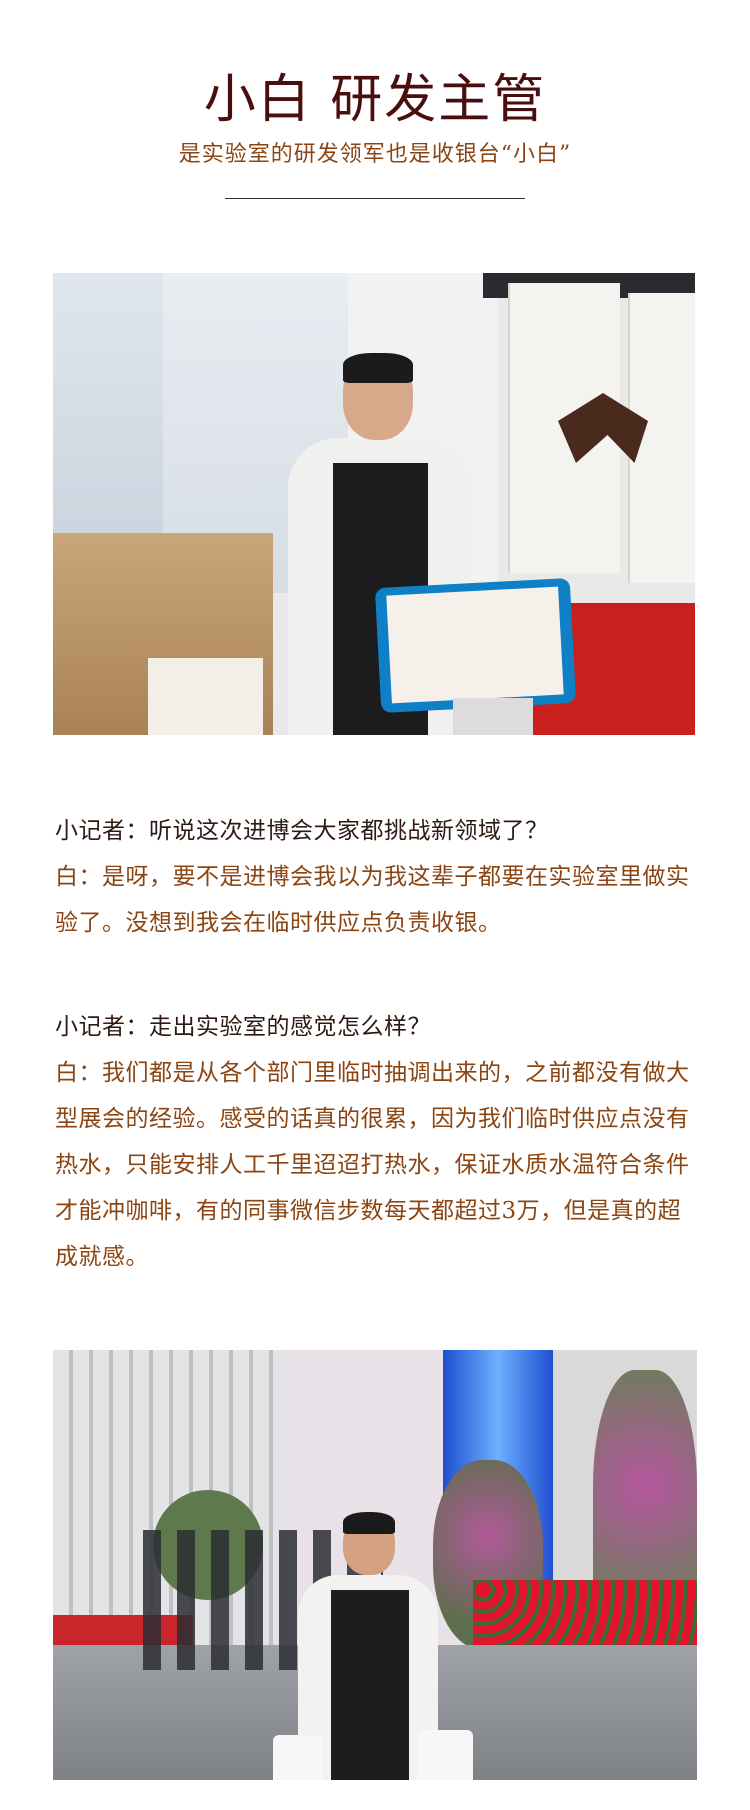 Image resolution: width=750 pixels, height=1810 pixels. What do you see at coordinates (375, 198) in the screenshot?
I see `title-divider` at bounding box center [375, 198].